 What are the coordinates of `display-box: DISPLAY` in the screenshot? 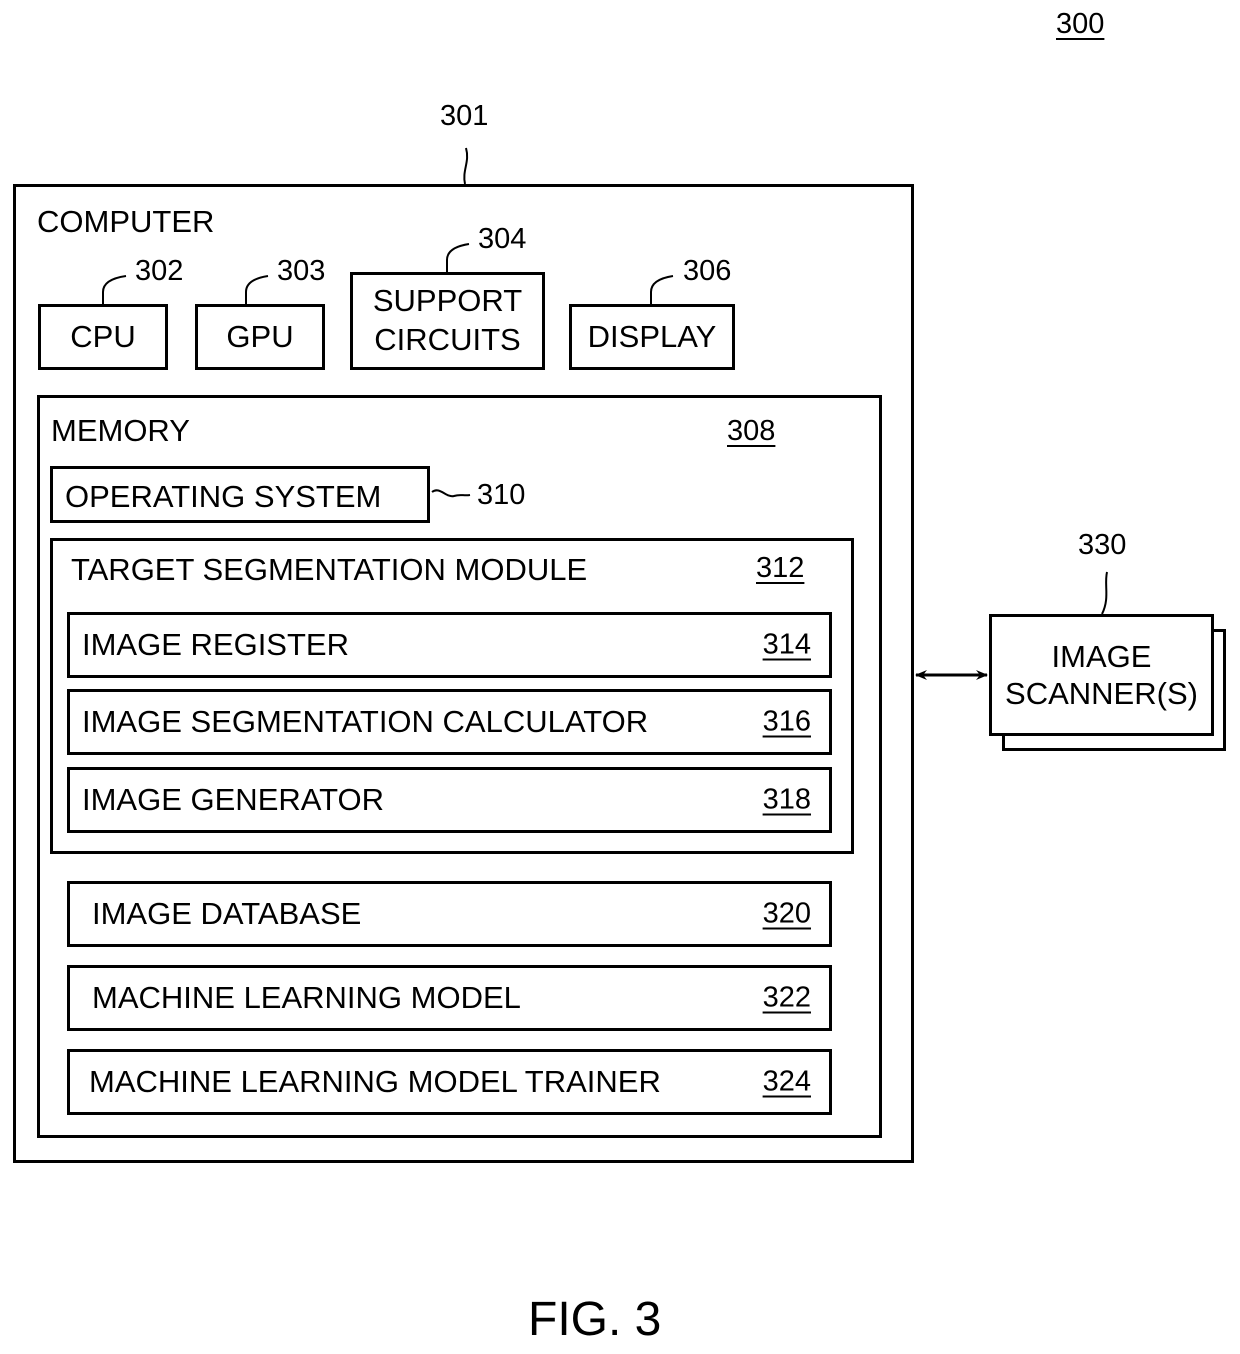 It's located at (652, 337).